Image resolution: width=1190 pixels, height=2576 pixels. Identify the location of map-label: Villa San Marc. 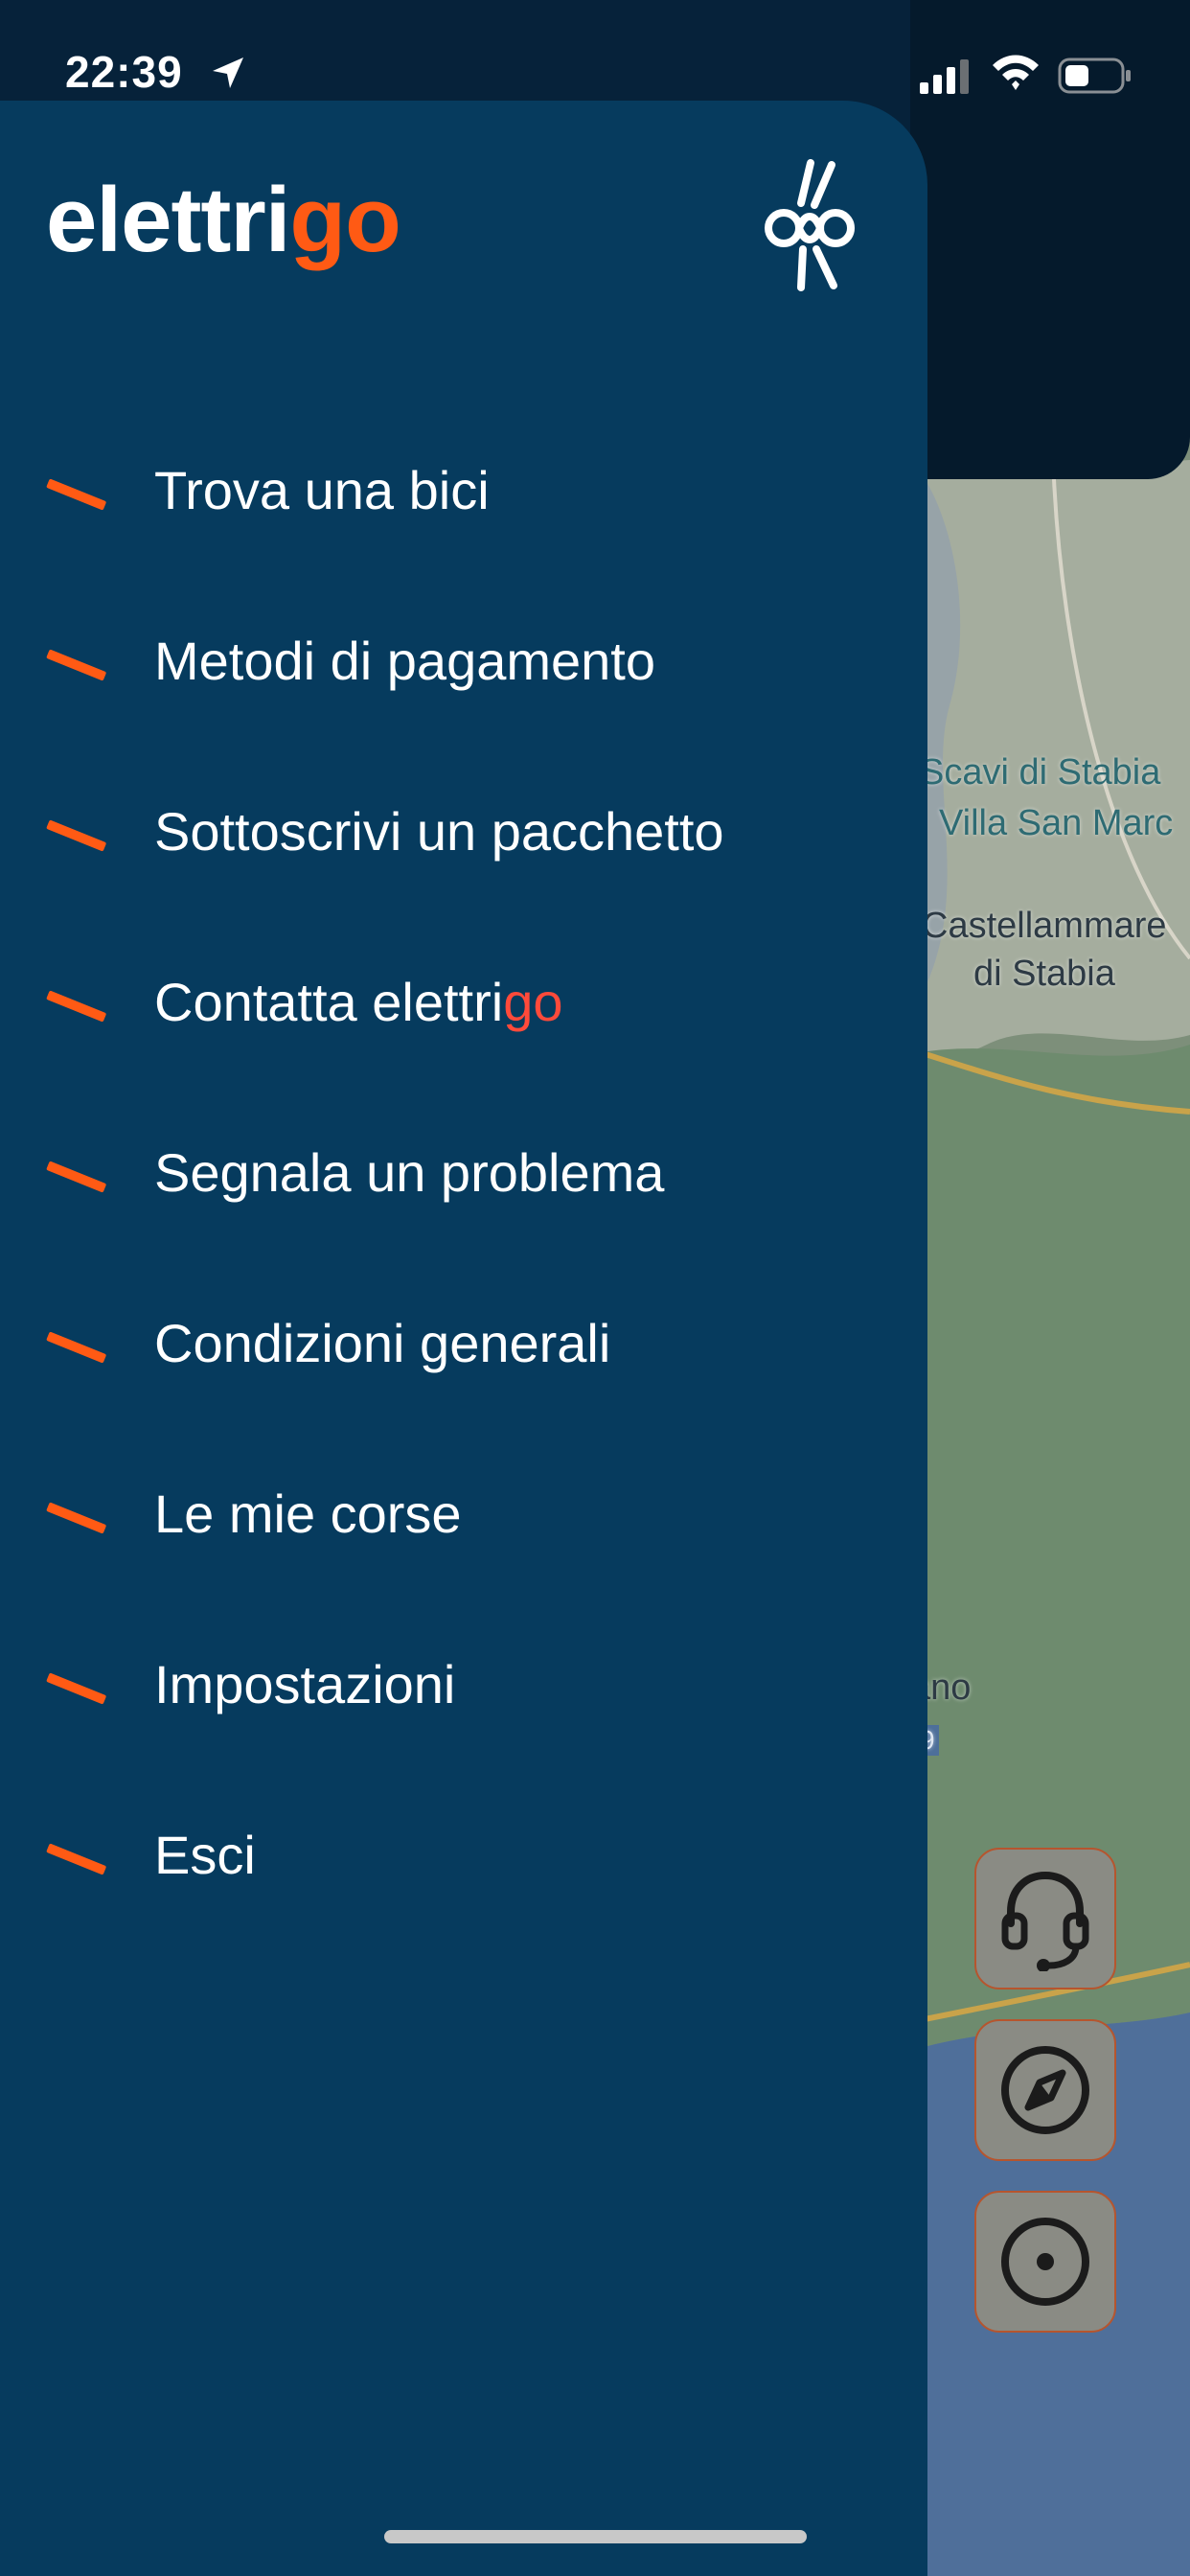
(1057, 823).